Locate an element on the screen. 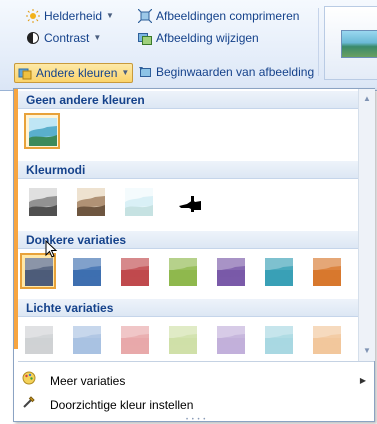 This screenshot has width=377, height=424. set-transparent-label: Doorzichtige kleur instellen is located at coordinates (122, 405).